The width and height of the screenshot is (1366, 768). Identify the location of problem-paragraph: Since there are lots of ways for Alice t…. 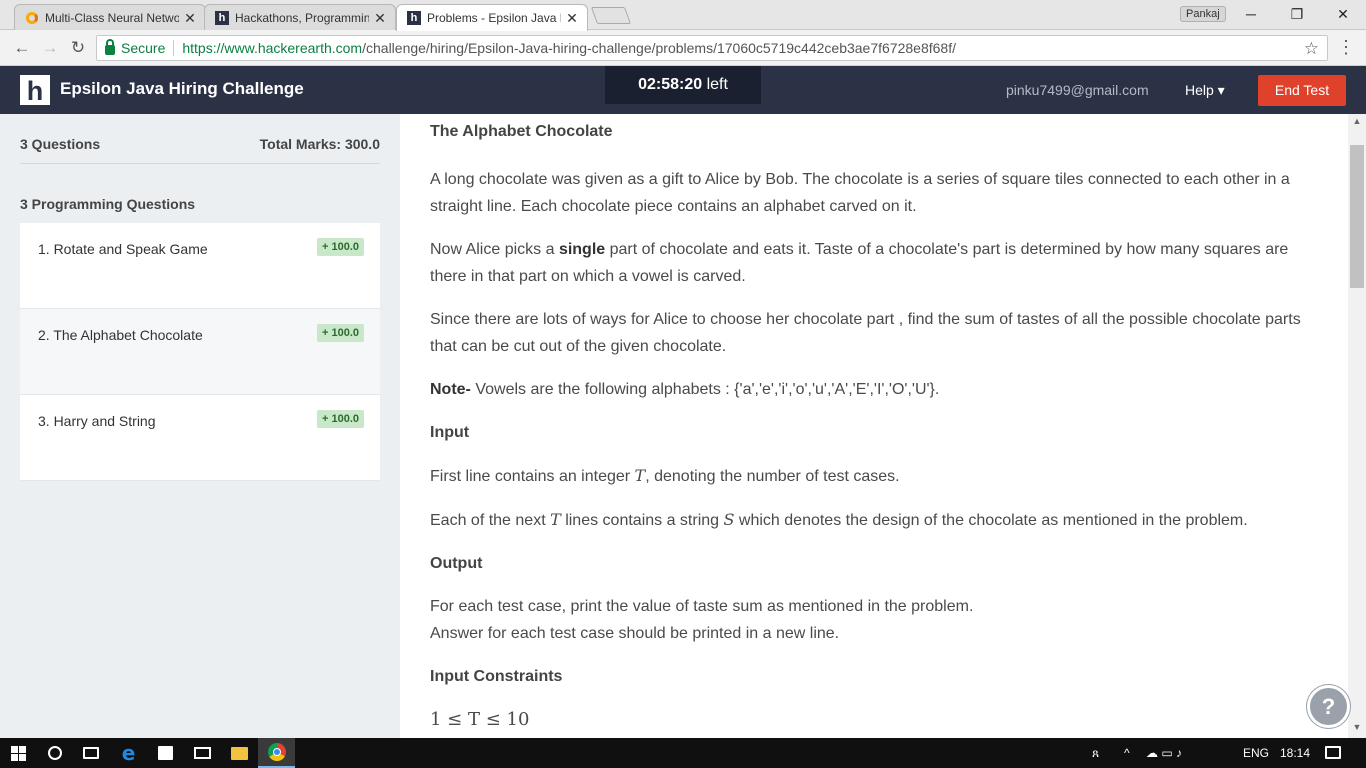
(865, 333).